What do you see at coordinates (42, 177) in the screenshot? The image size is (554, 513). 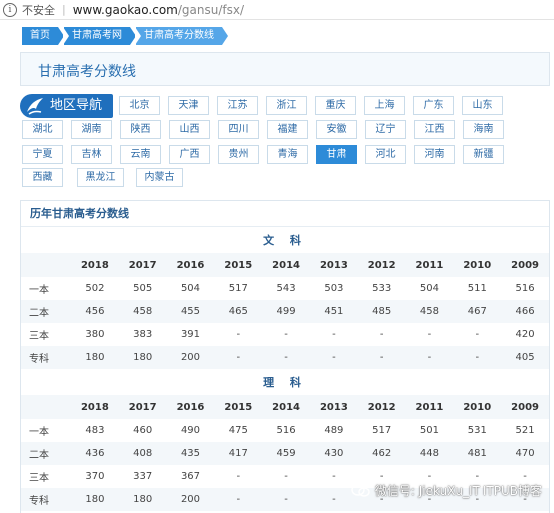 I see `region-button: 西藏` at bounding box center [42, 177].